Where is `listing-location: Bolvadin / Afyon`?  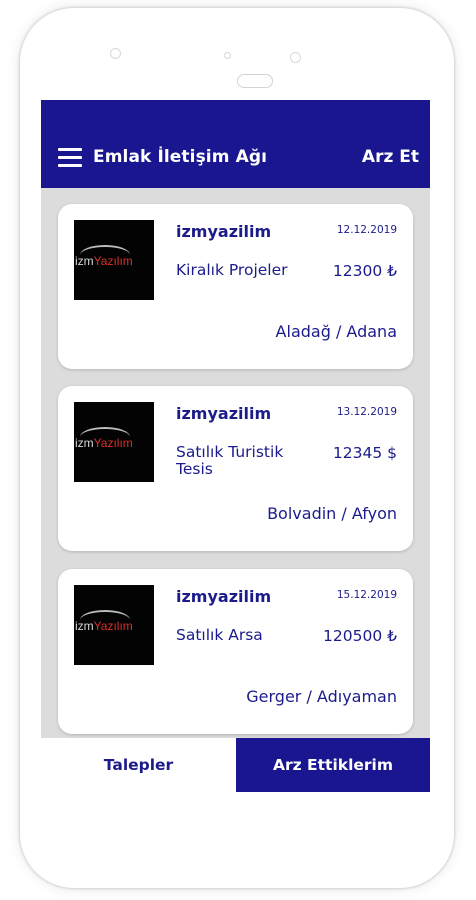 listing-location: Bolvadin / Afyon is located at coordinates (332, 513).